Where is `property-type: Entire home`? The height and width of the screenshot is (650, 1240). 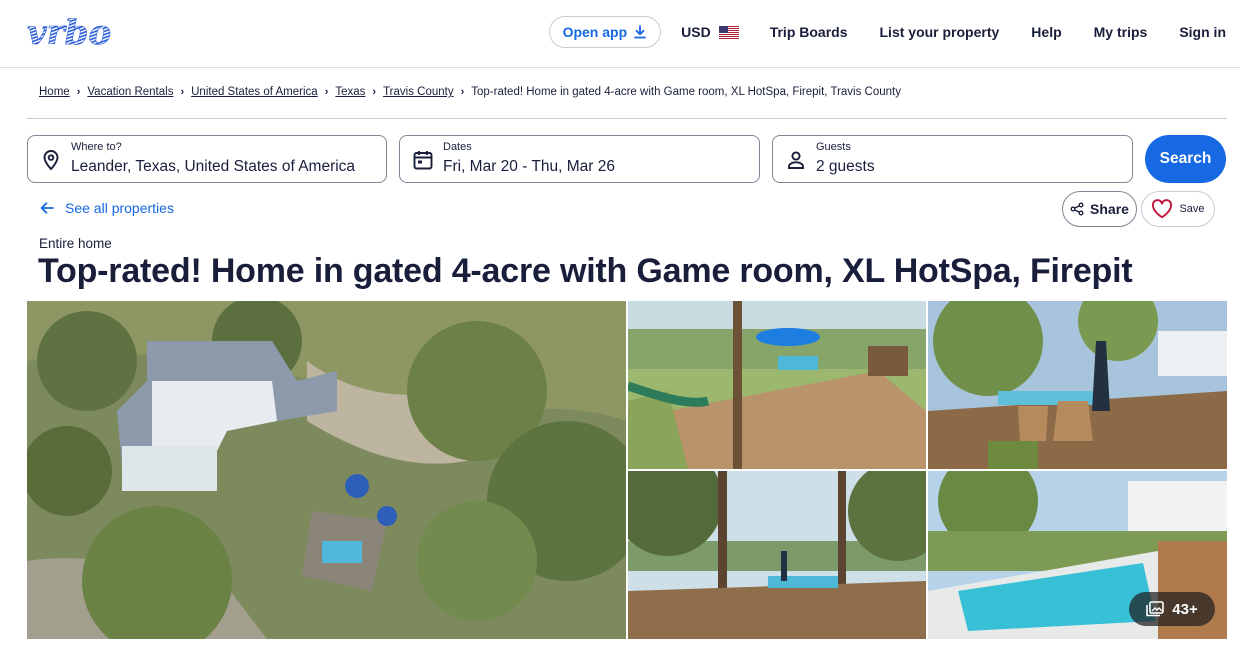
property-type: Entire home is located at coordinates (75, 243).